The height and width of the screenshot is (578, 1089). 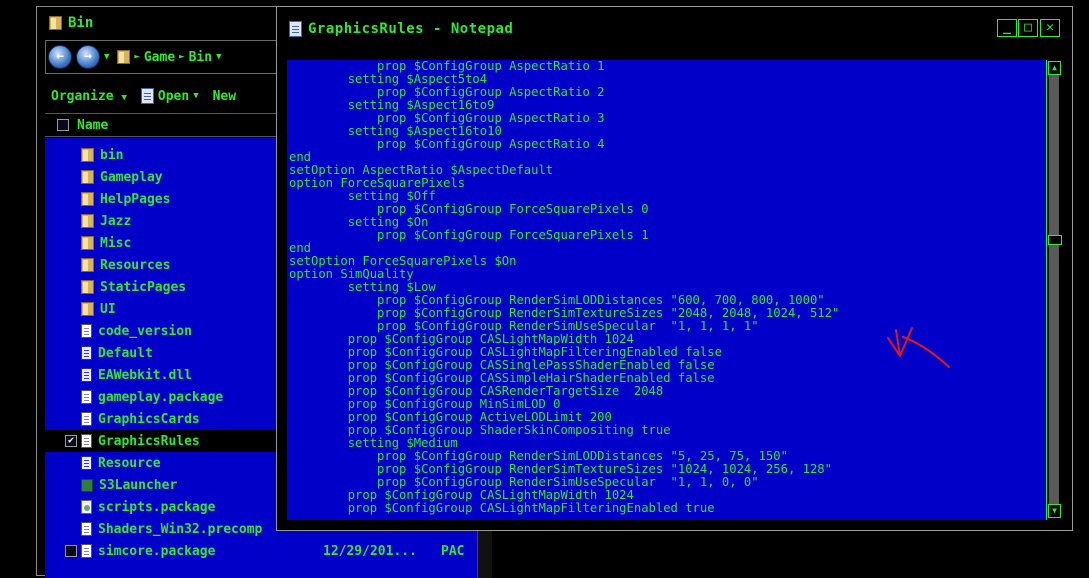 I want to click on annotation-overlay, so click(x=918, y=347).